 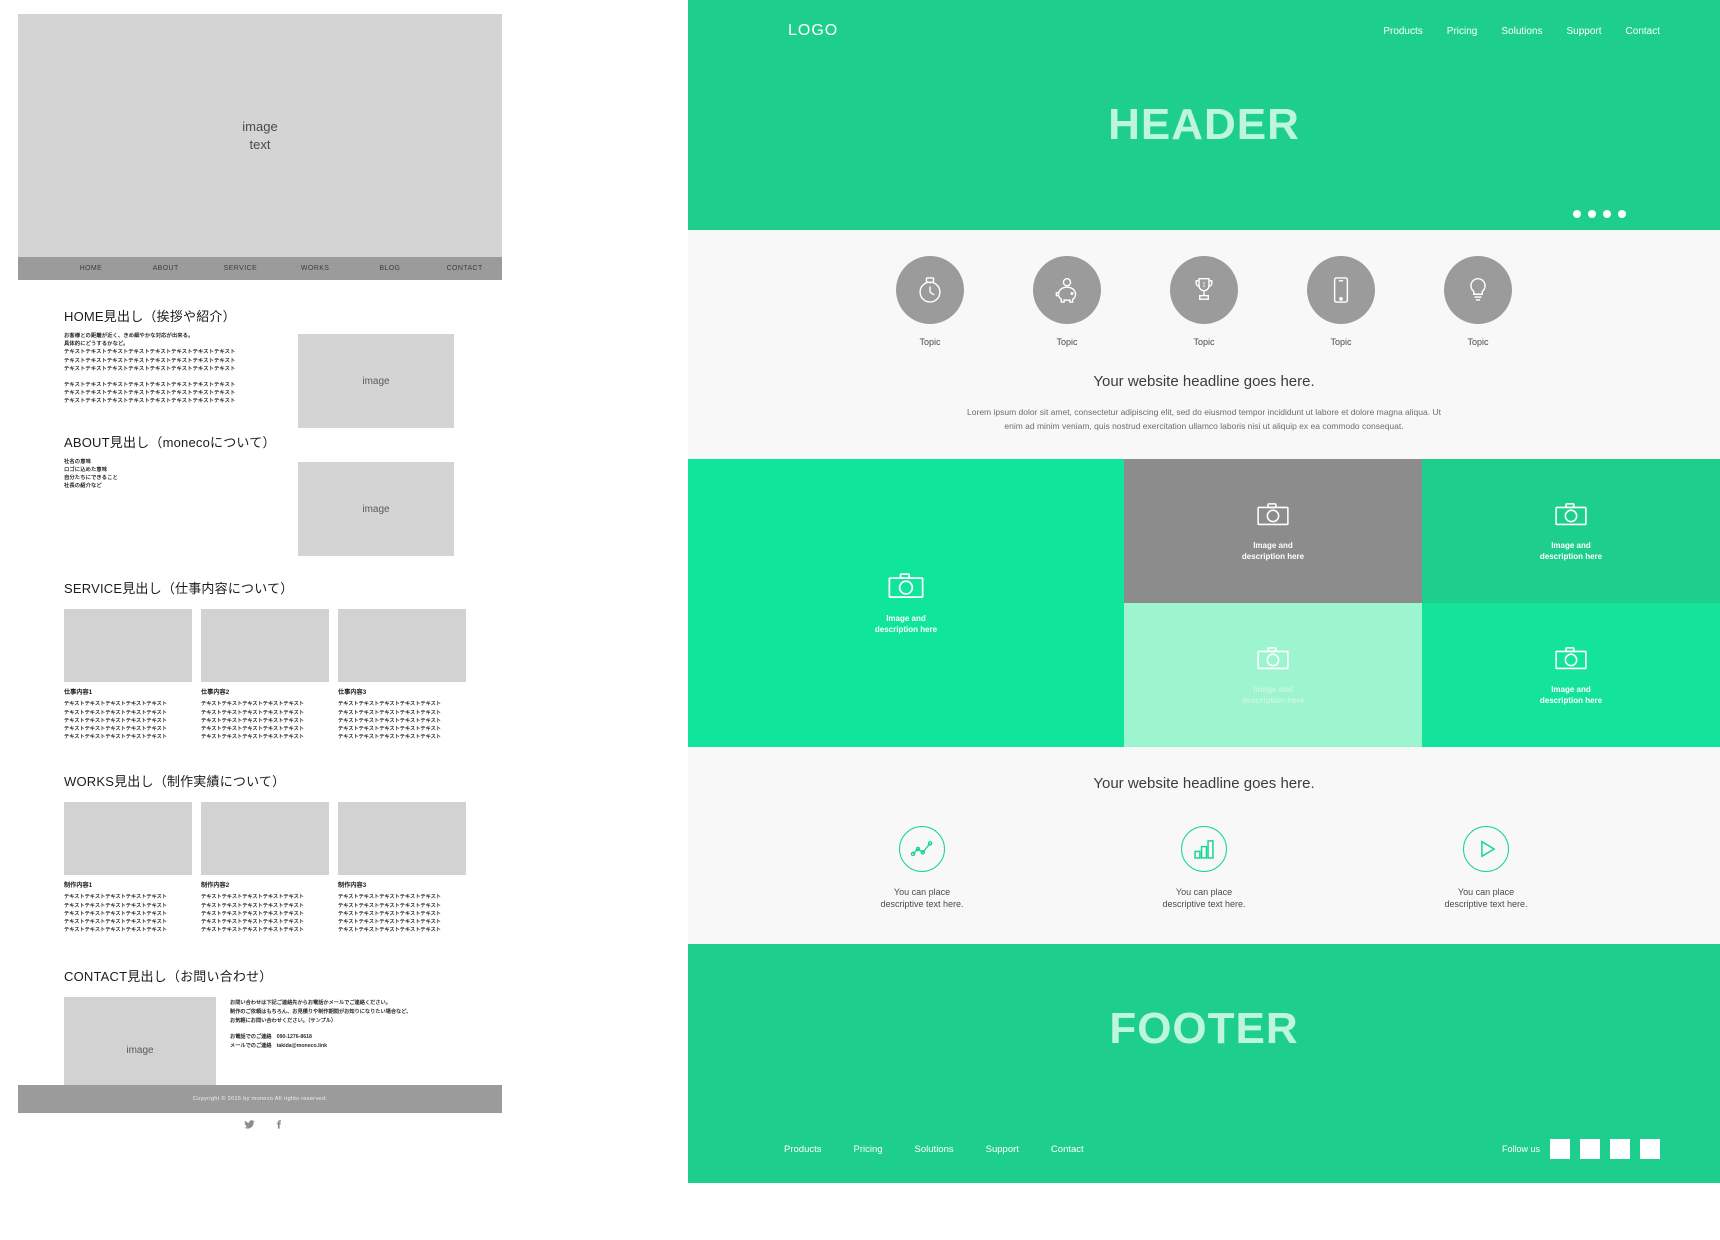 What do you see at coordinates (1462, 31) in the screenshot?
I see `nav-item-pricing: Pricing` at bounding box center [1462, 31].